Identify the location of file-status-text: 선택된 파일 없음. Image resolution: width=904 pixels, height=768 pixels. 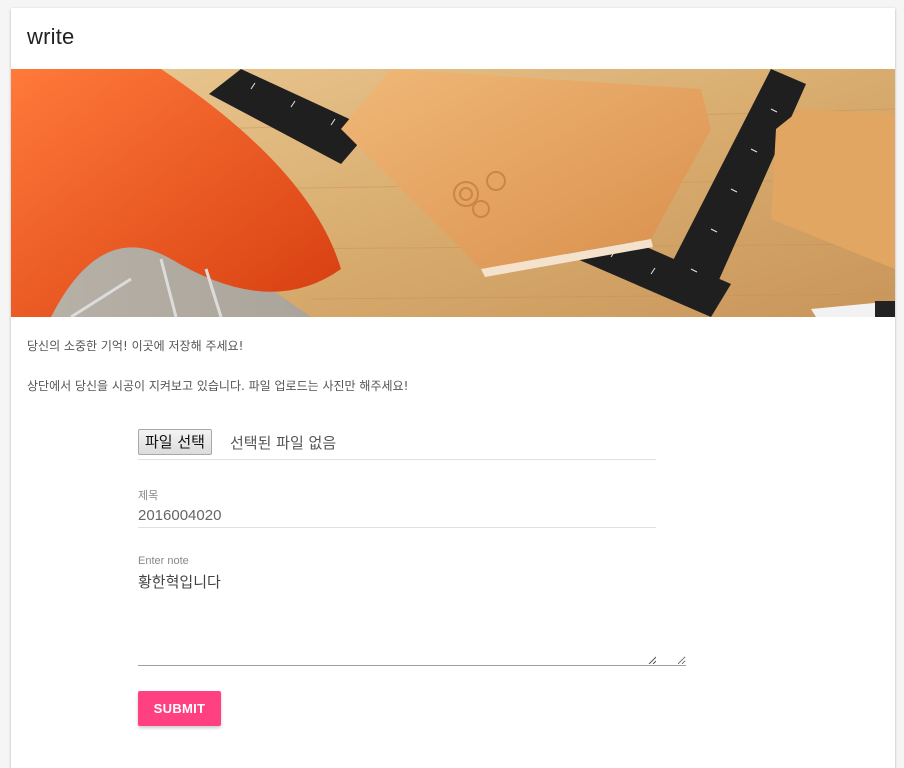
(283, 443).